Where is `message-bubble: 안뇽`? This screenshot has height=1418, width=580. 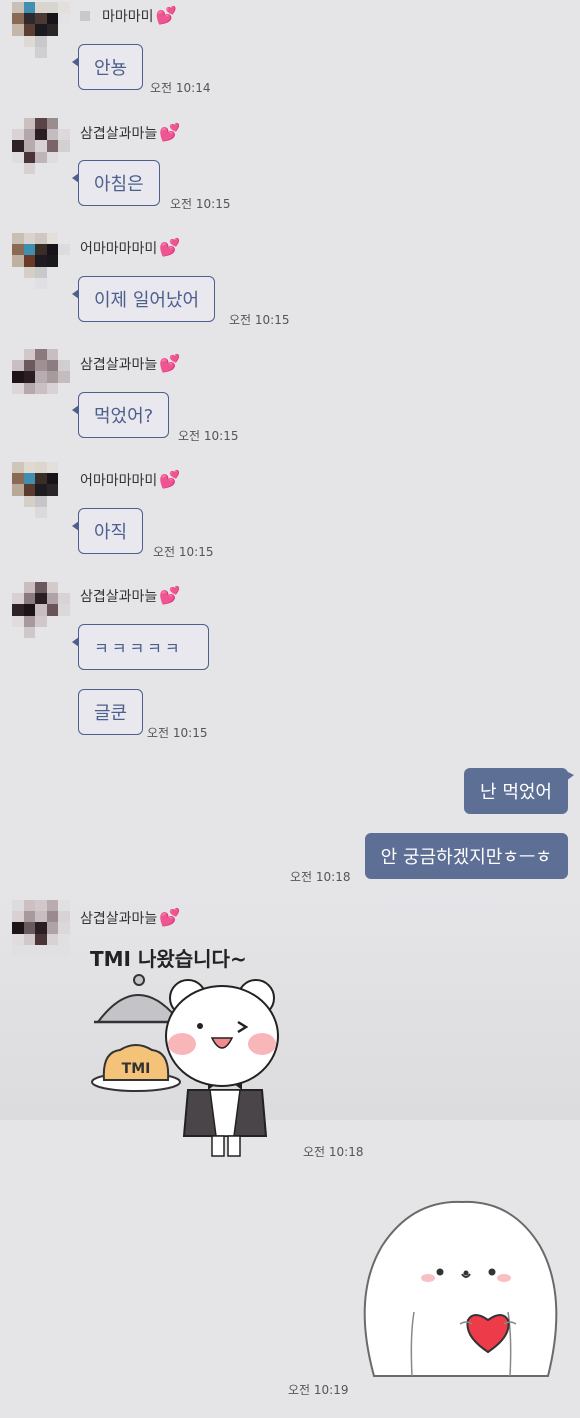 message-bubble: 안뇽 is located at coordinates (107, 67).